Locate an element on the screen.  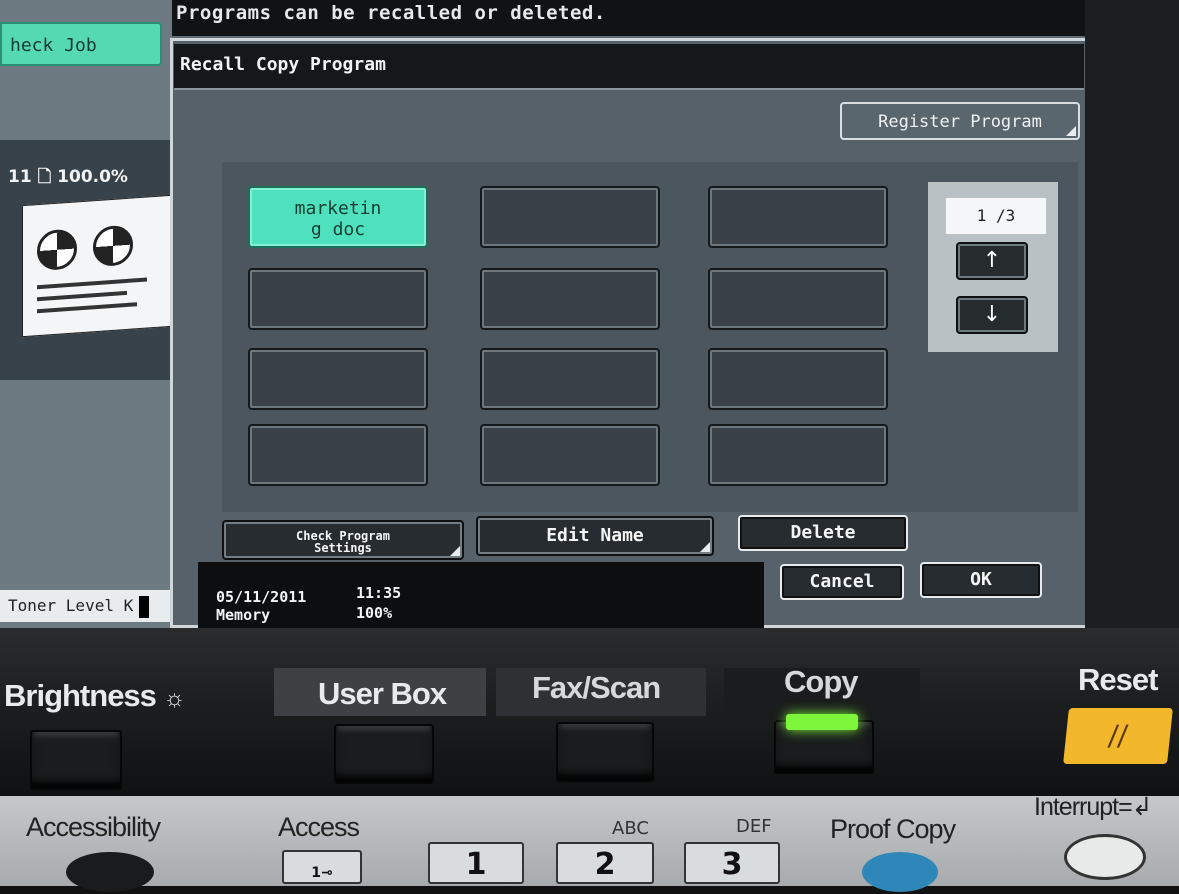
edit-name-button: Edit Name is located at coordinates (595, 536).